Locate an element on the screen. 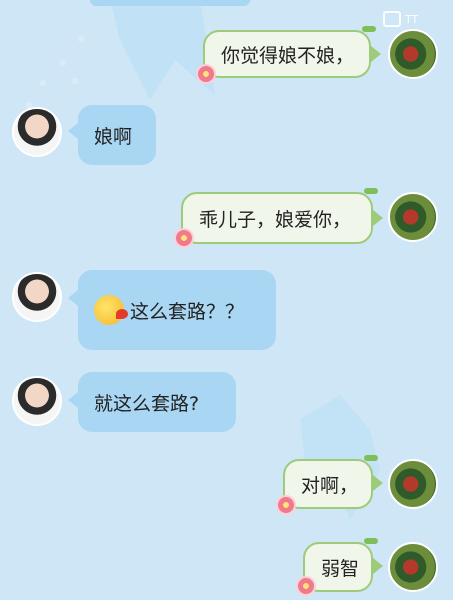 Image resolution: width=453 pixels, height=600 pixels. message-row: 就这么套路? is located at coordinates (226, 403).